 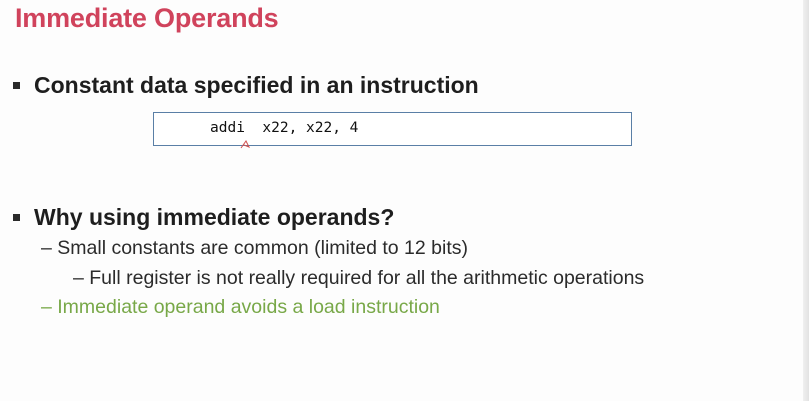 What do you see at coordinates (392, 129) in the screenshot?
I see `code-box: addi x22, x22, 4` at bounding box center [392, 129].